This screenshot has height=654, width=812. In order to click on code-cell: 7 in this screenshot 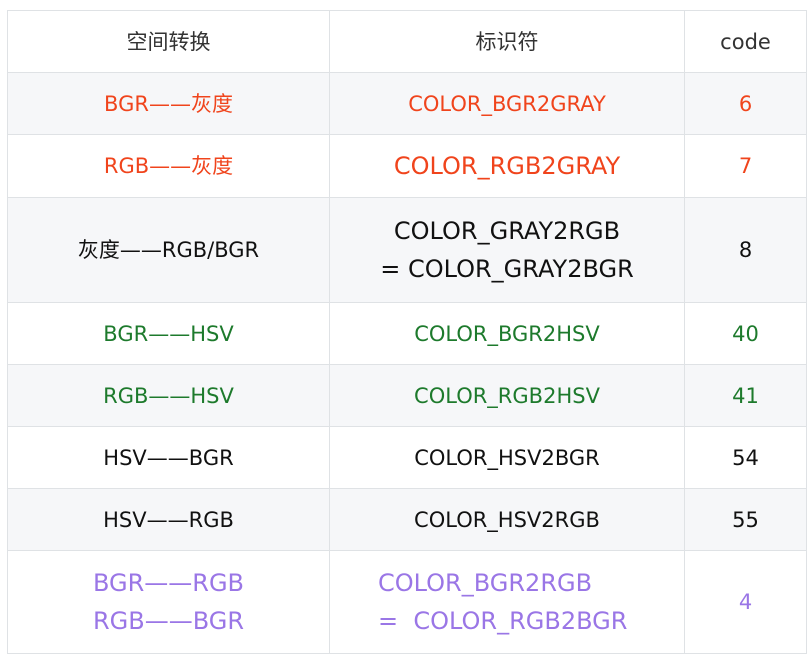, I will do `click(745, 166)`.